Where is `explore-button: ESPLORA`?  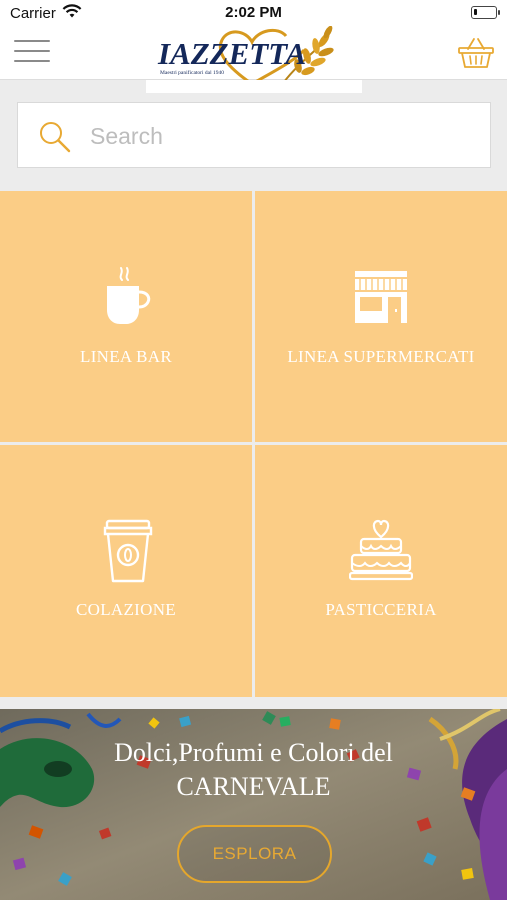 explore-button: ESPLORA is located at coordinates (254, 854).